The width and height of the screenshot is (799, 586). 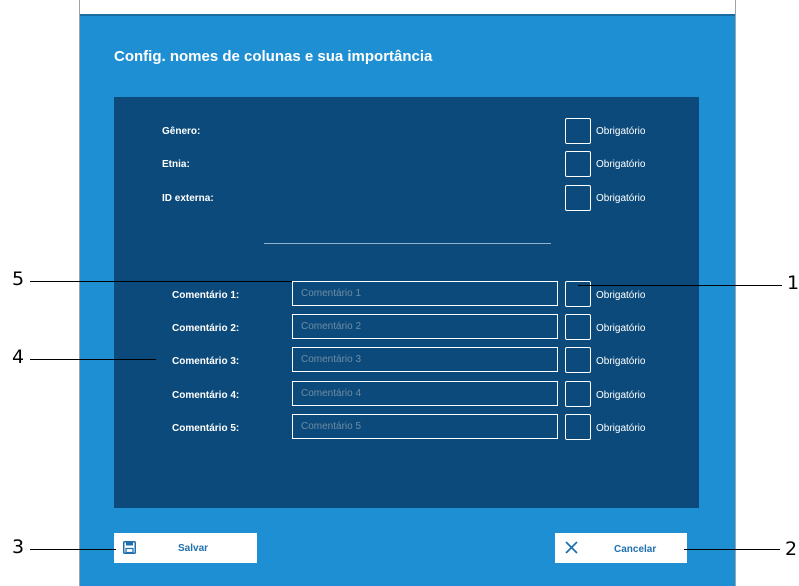 I want to click on callout-4-number: 4, so click(x=18, y=357).